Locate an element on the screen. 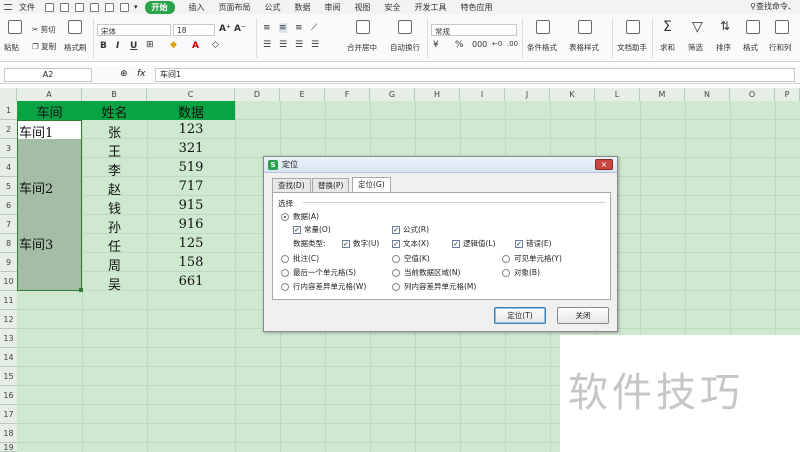 The image size is (800, 452). font-name-select: 宋体 is located at coordinates (134, 30).